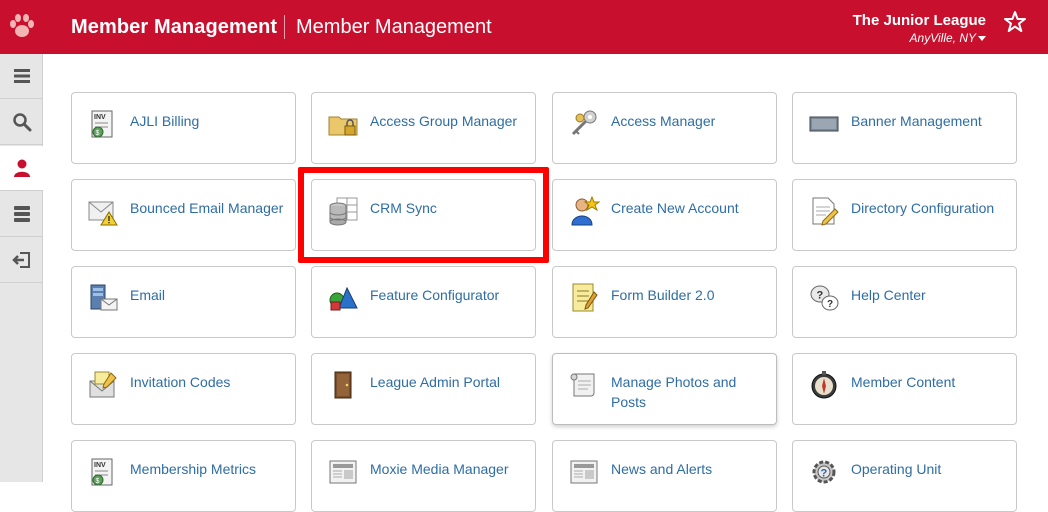 This screenshot has width=1048, height=512. I want to click on org-selector: The Junior League AnyVille, NY, so click(919, 28).